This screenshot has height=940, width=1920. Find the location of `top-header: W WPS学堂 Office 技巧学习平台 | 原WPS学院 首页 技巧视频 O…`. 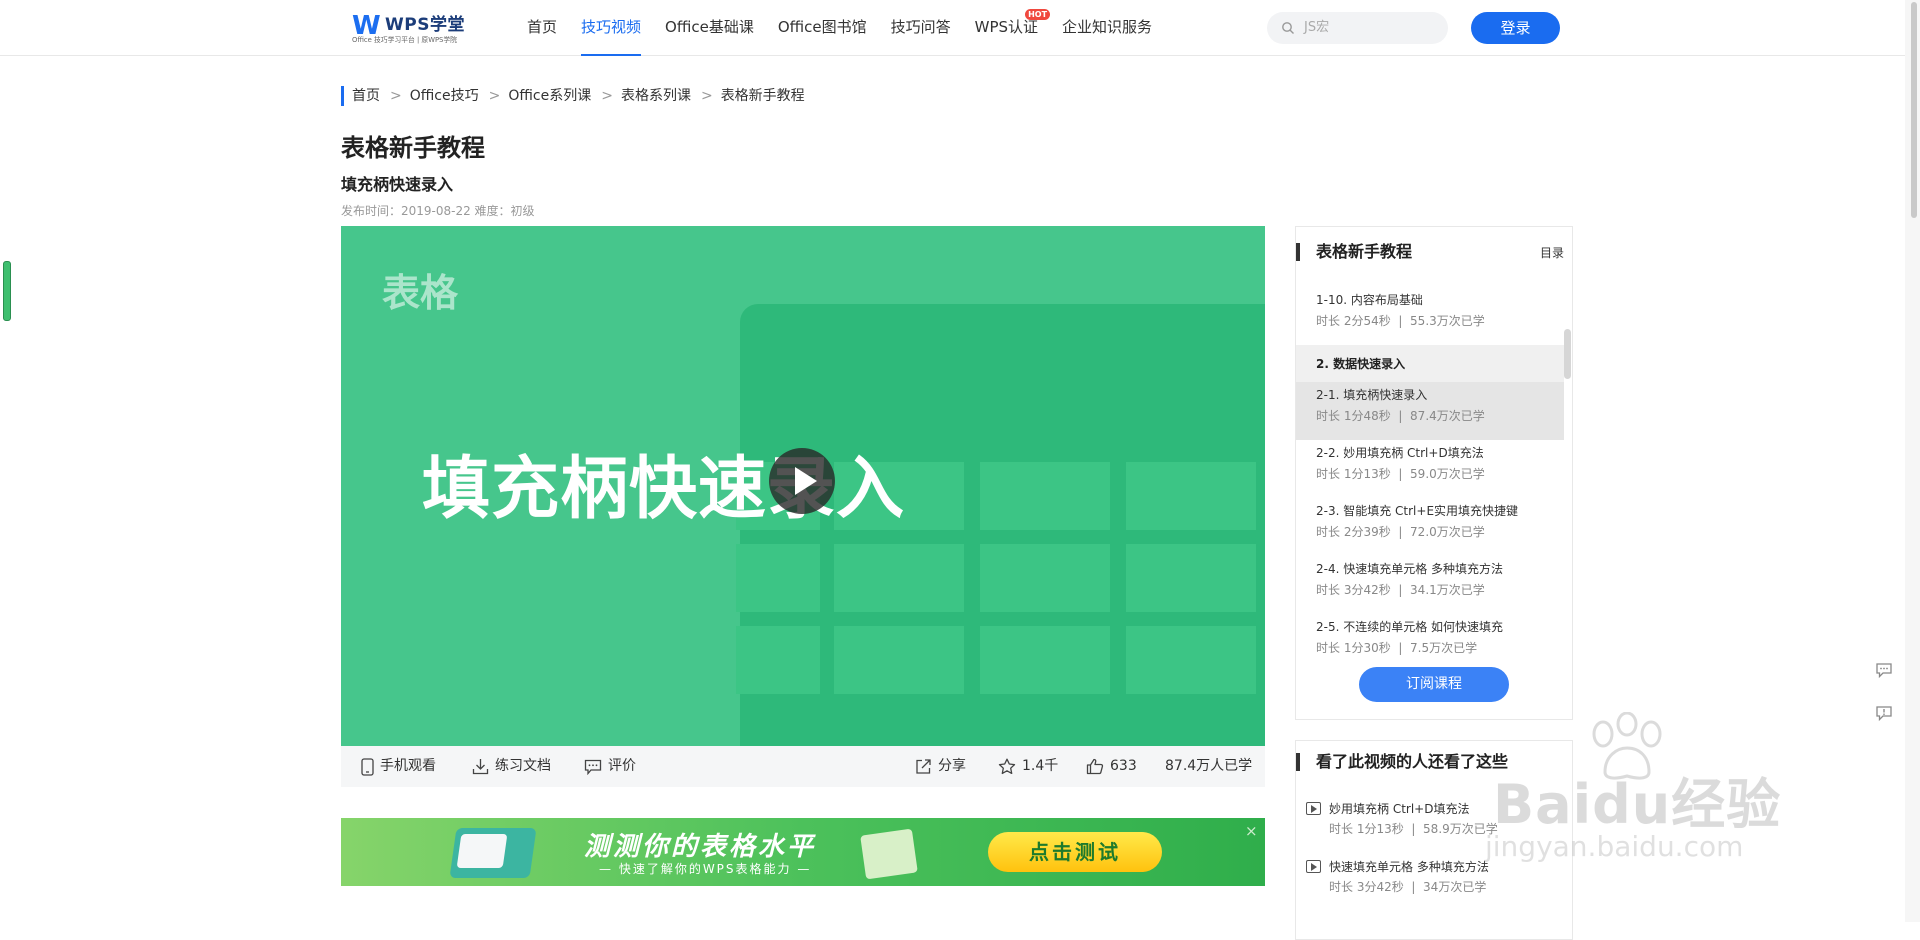

top-header: W WPS学堂 Office 技巧学习平台 | 原WPS学院 首页 技巧视频 O… is located at coordinates (952, 28).